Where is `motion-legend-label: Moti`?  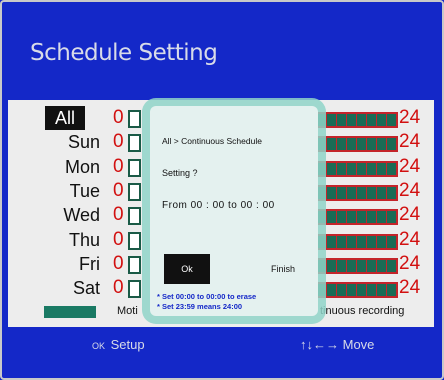 motion-legend-label: Moti is located at coordinates (127, 311).